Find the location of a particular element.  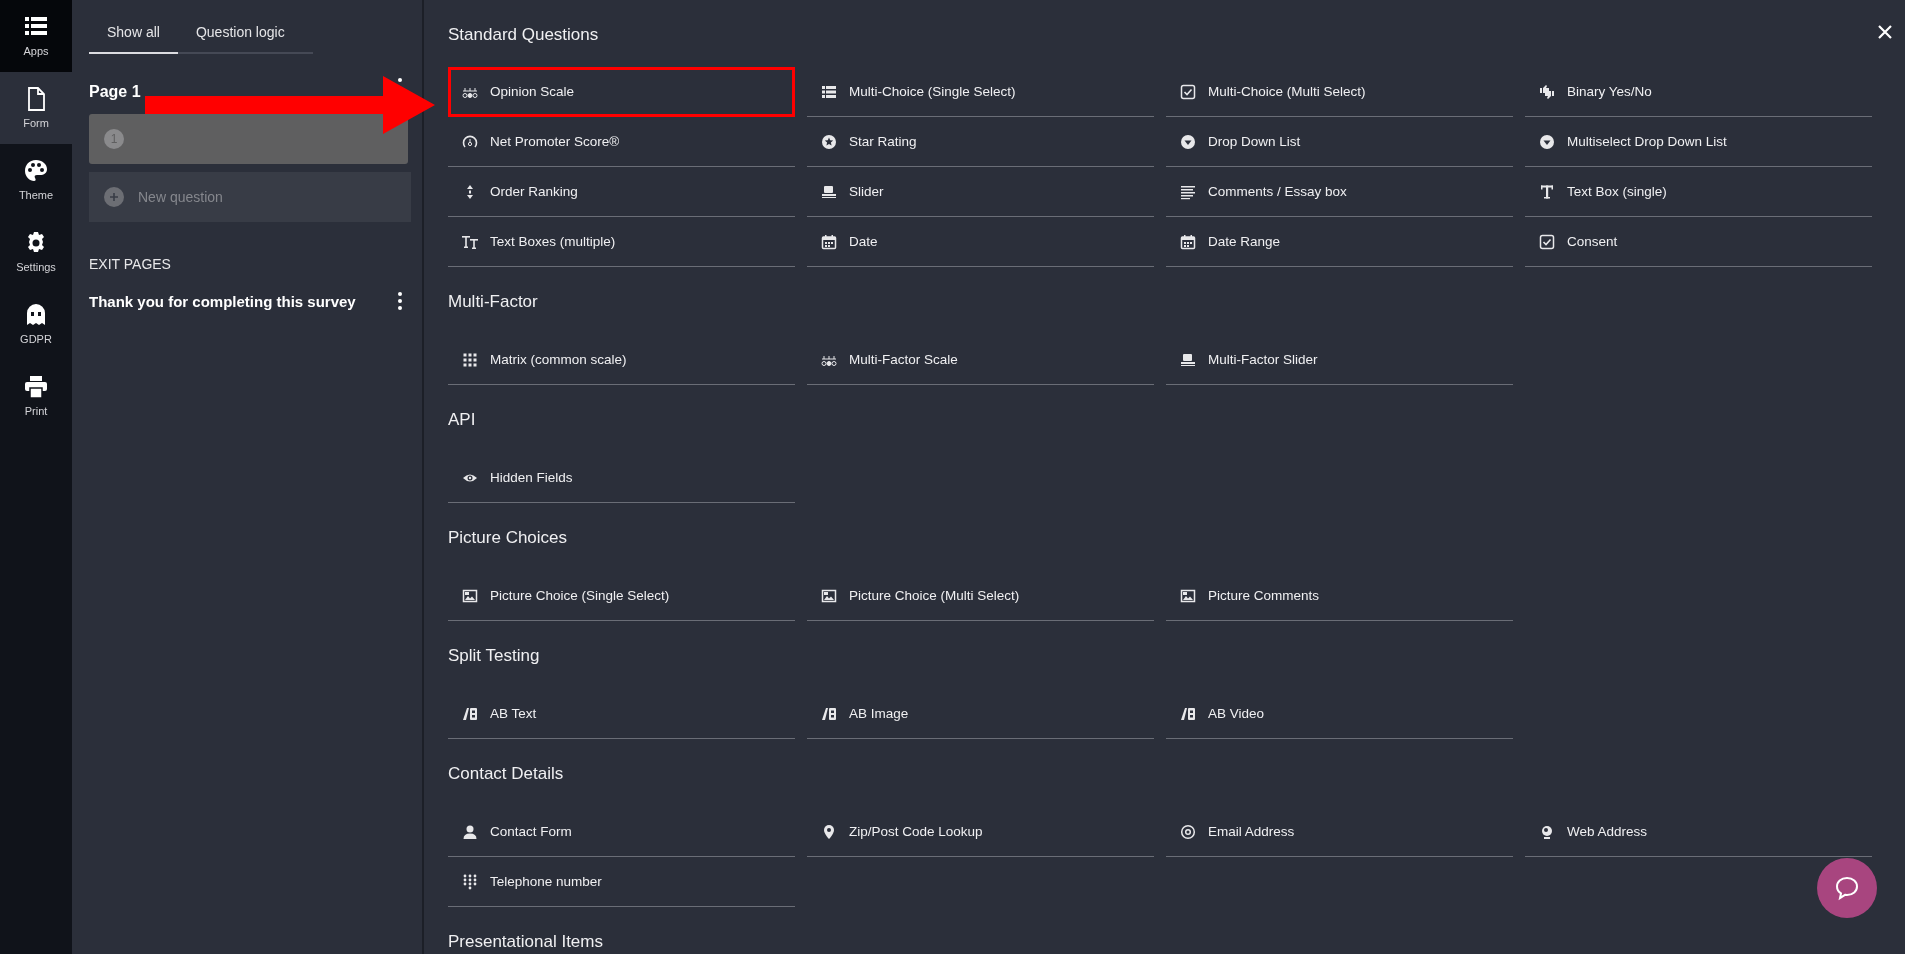

question-type-item: Net Promoter Score® is located at coordinates (621, 142).